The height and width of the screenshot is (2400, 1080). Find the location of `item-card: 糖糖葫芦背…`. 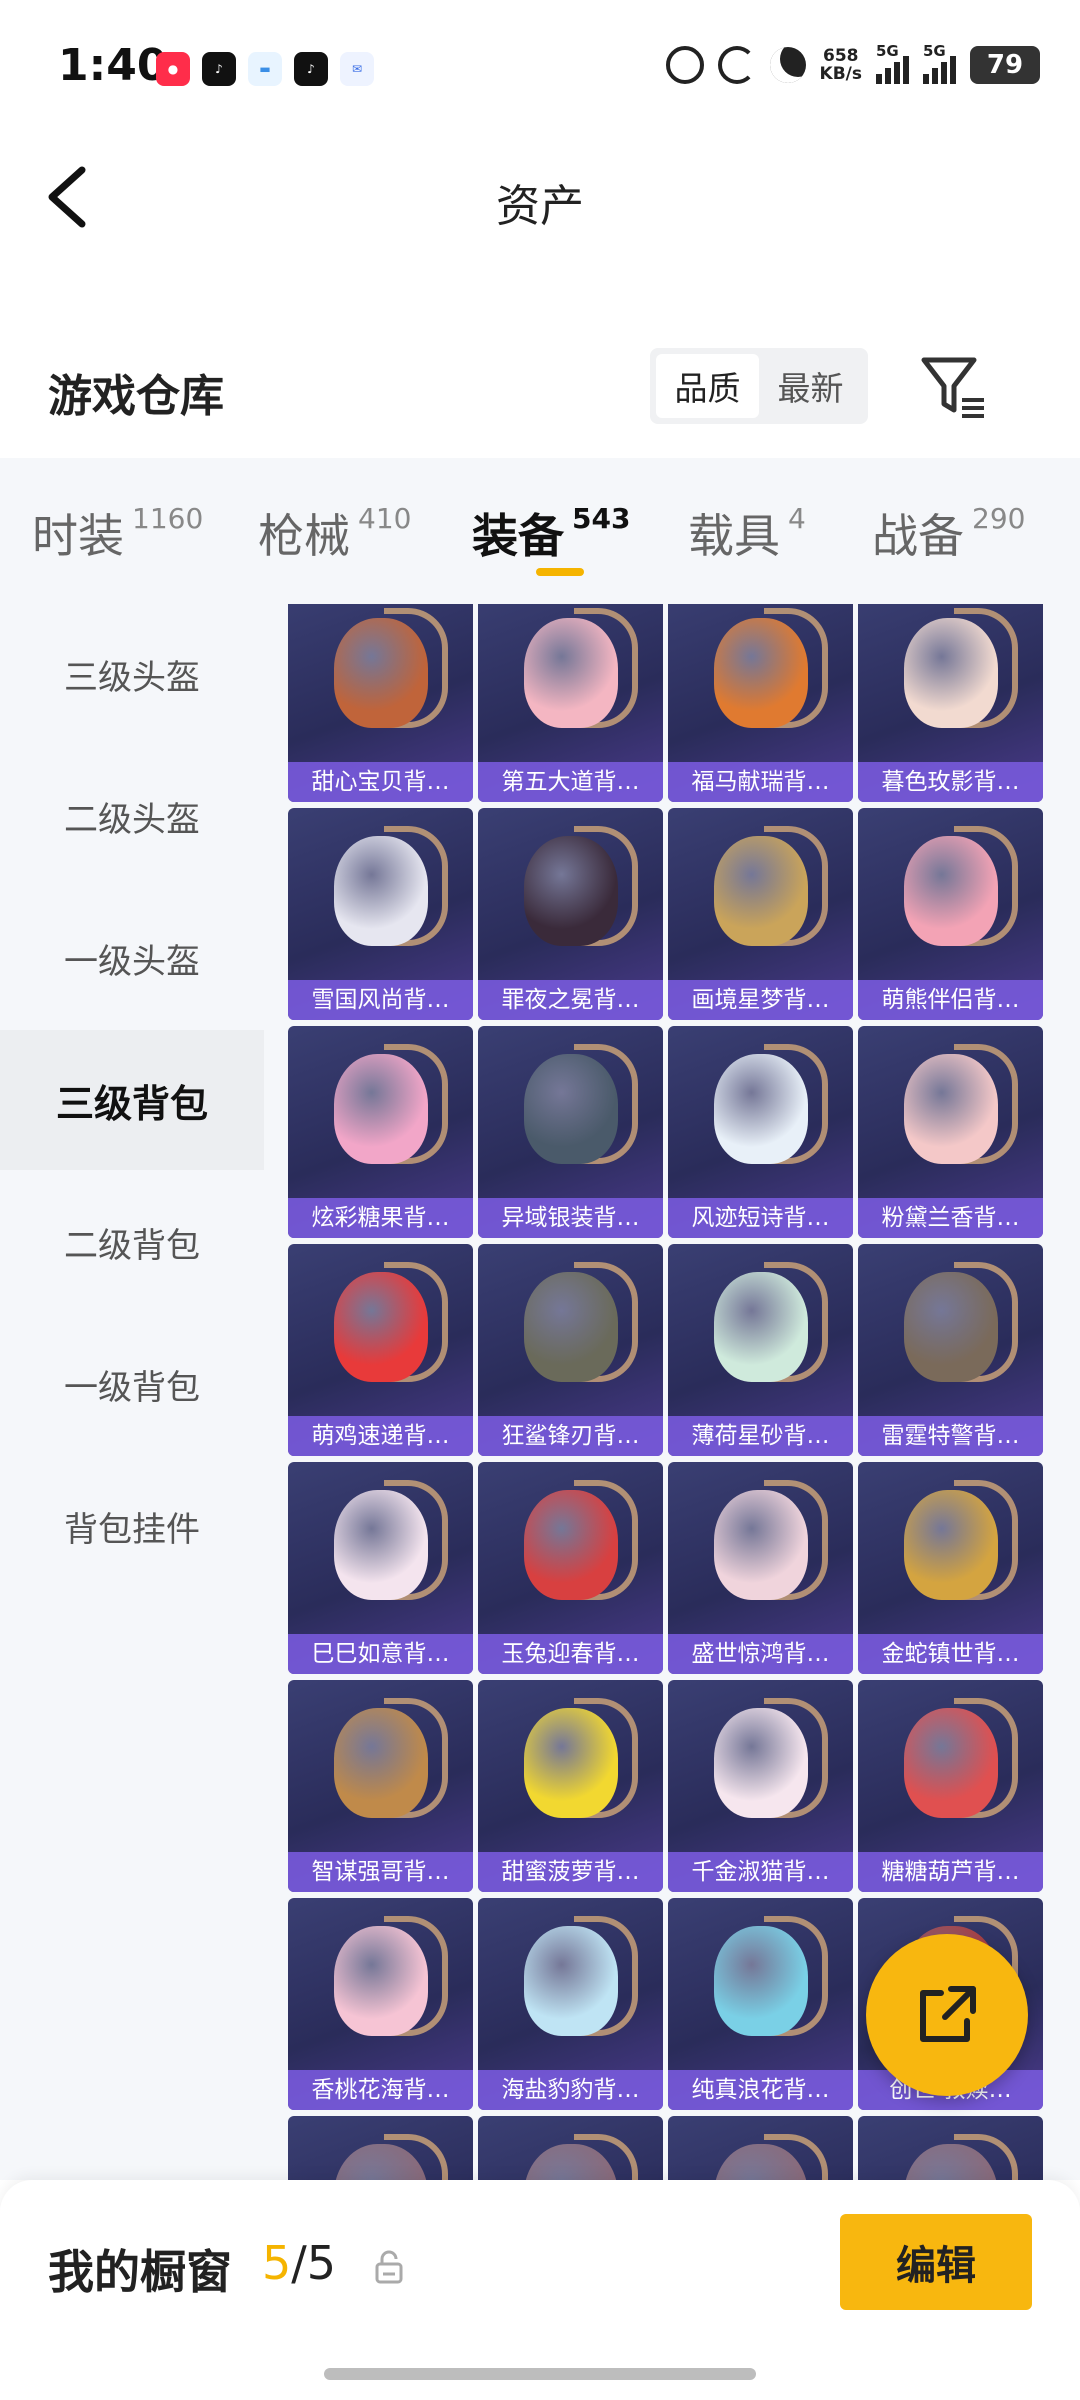

item-card: 糖糖葫芦背… is located at coordinates (950, 1786).